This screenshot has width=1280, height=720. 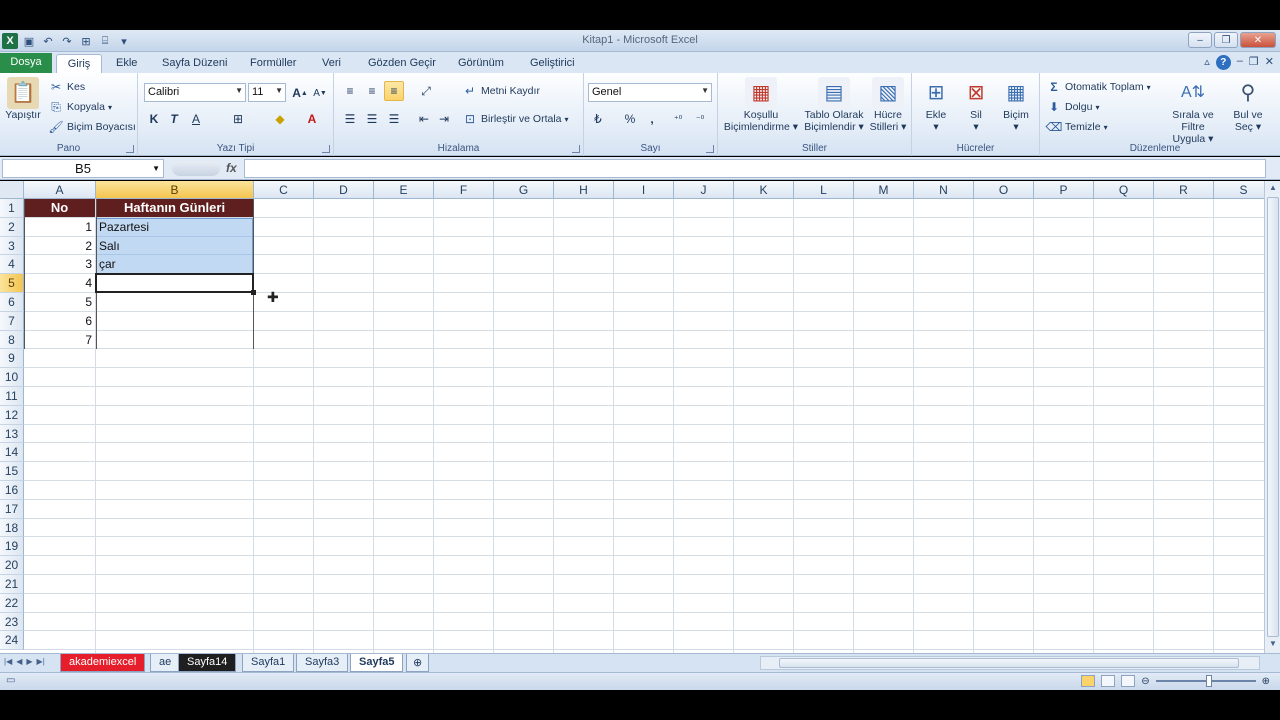 What do you see at coordinates (1248, 105) in the screenshot?
I see `find-select-button: ⚲ Bul ve Seç ▾` at bounding box center [1248, 105].